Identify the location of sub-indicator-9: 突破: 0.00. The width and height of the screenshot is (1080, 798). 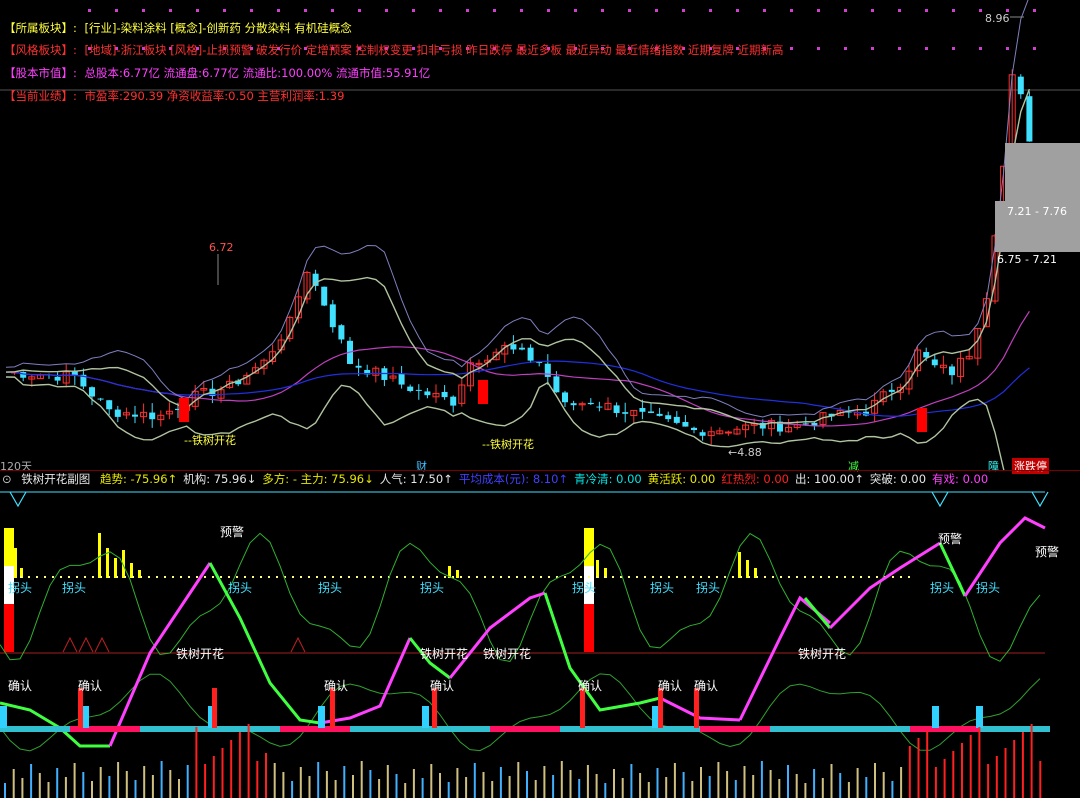
(898, 479).